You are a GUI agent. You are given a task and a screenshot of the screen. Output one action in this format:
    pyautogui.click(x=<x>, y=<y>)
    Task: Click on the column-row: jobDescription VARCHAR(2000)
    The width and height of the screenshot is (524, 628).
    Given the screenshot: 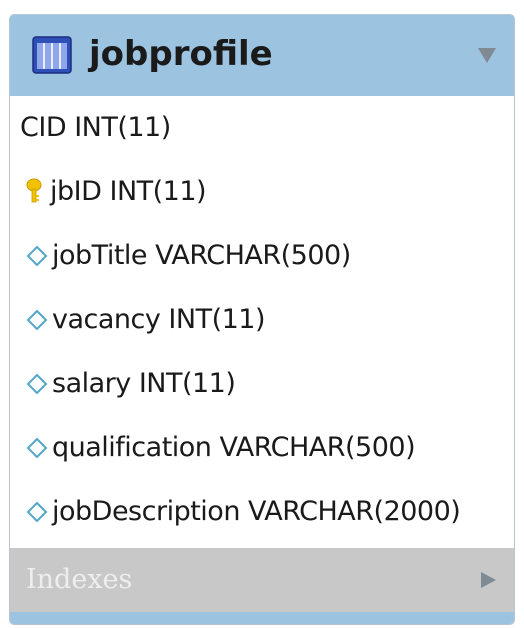 What is the action you would take?
    pyautogui.click(x=262, y=512)
    